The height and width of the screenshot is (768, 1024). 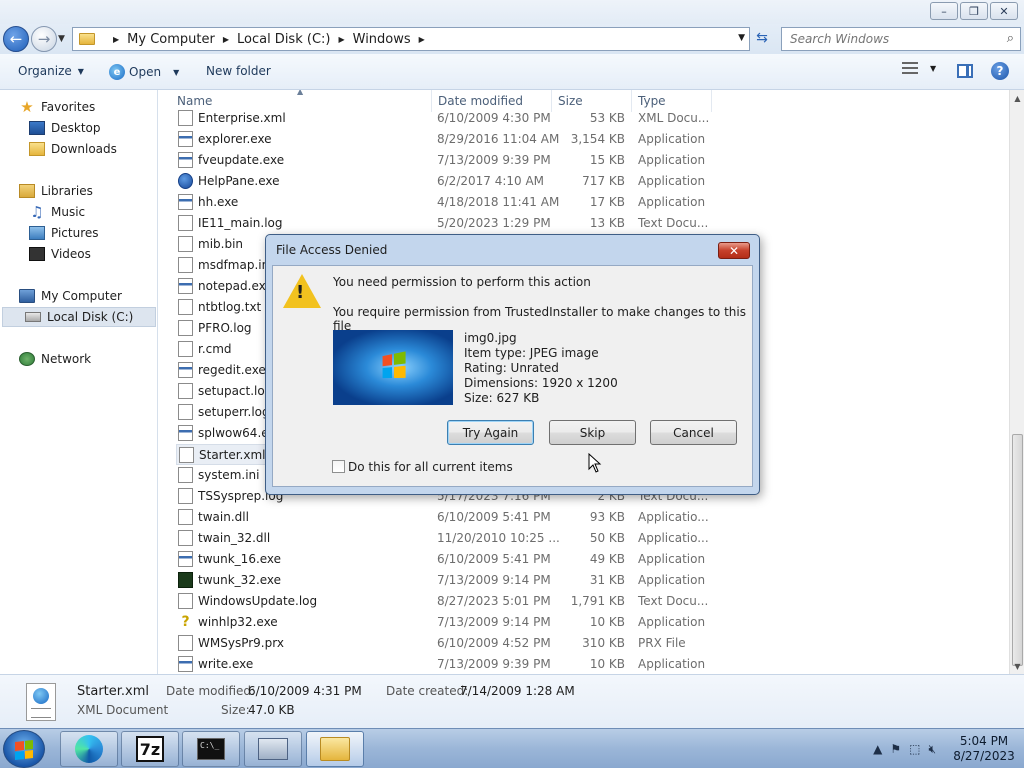 I want to click on nav-downloads: Downloads, so click(x=73, y=149).